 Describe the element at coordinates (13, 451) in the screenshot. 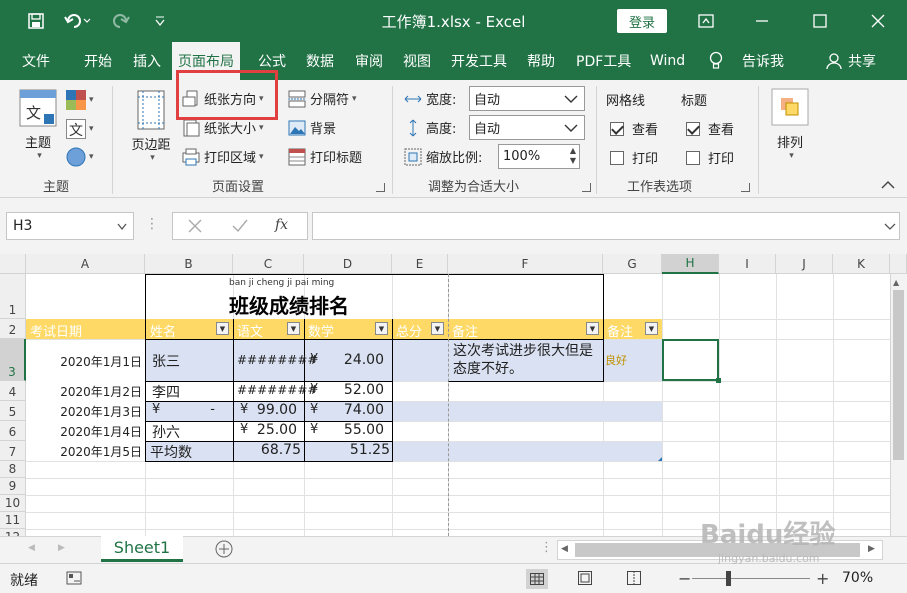

I see `row-header-7: 7` at that location.